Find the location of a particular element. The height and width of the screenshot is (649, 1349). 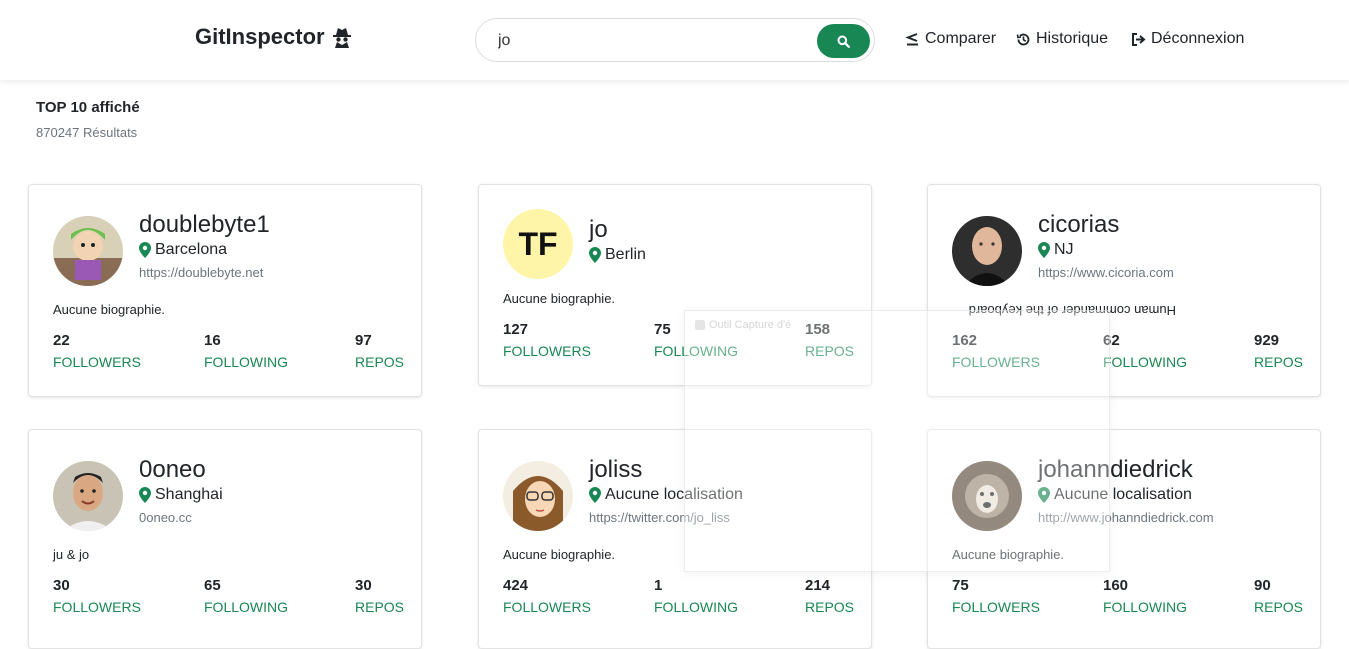

following-count: 1 is located at coordinates (658, 585).